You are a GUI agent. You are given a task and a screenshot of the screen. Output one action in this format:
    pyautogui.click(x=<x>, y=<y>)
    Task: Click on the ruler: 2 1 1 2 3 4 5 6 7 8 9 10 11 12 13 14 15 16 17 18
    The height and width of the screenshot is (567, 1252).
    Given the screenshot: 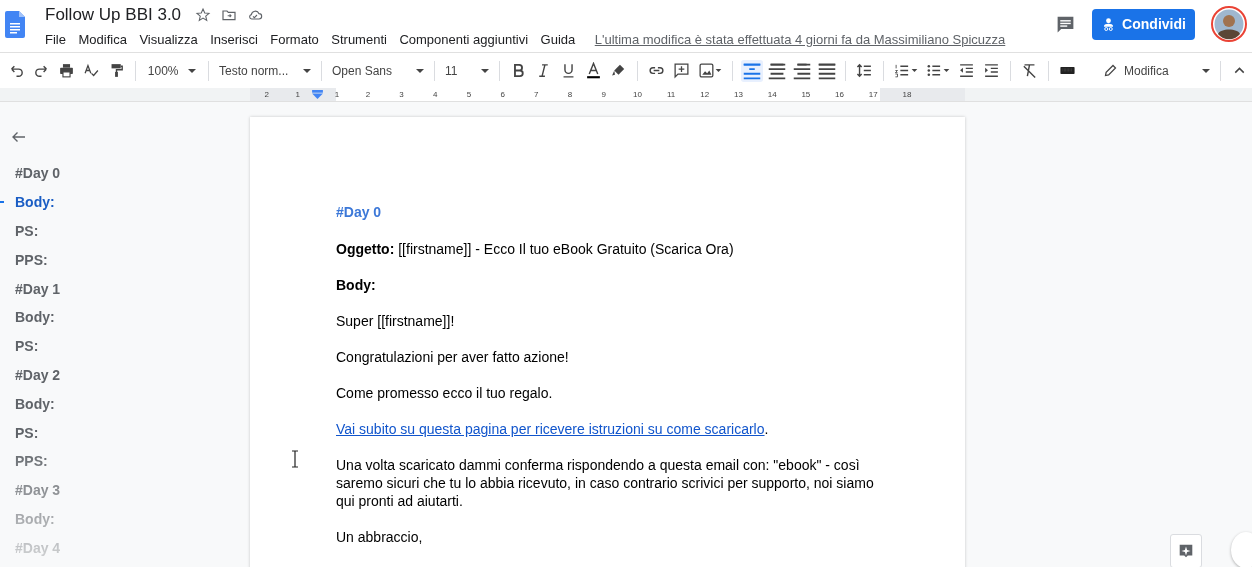 What is the action you would take?
    pyautogui.click(x=607, y=94)
    